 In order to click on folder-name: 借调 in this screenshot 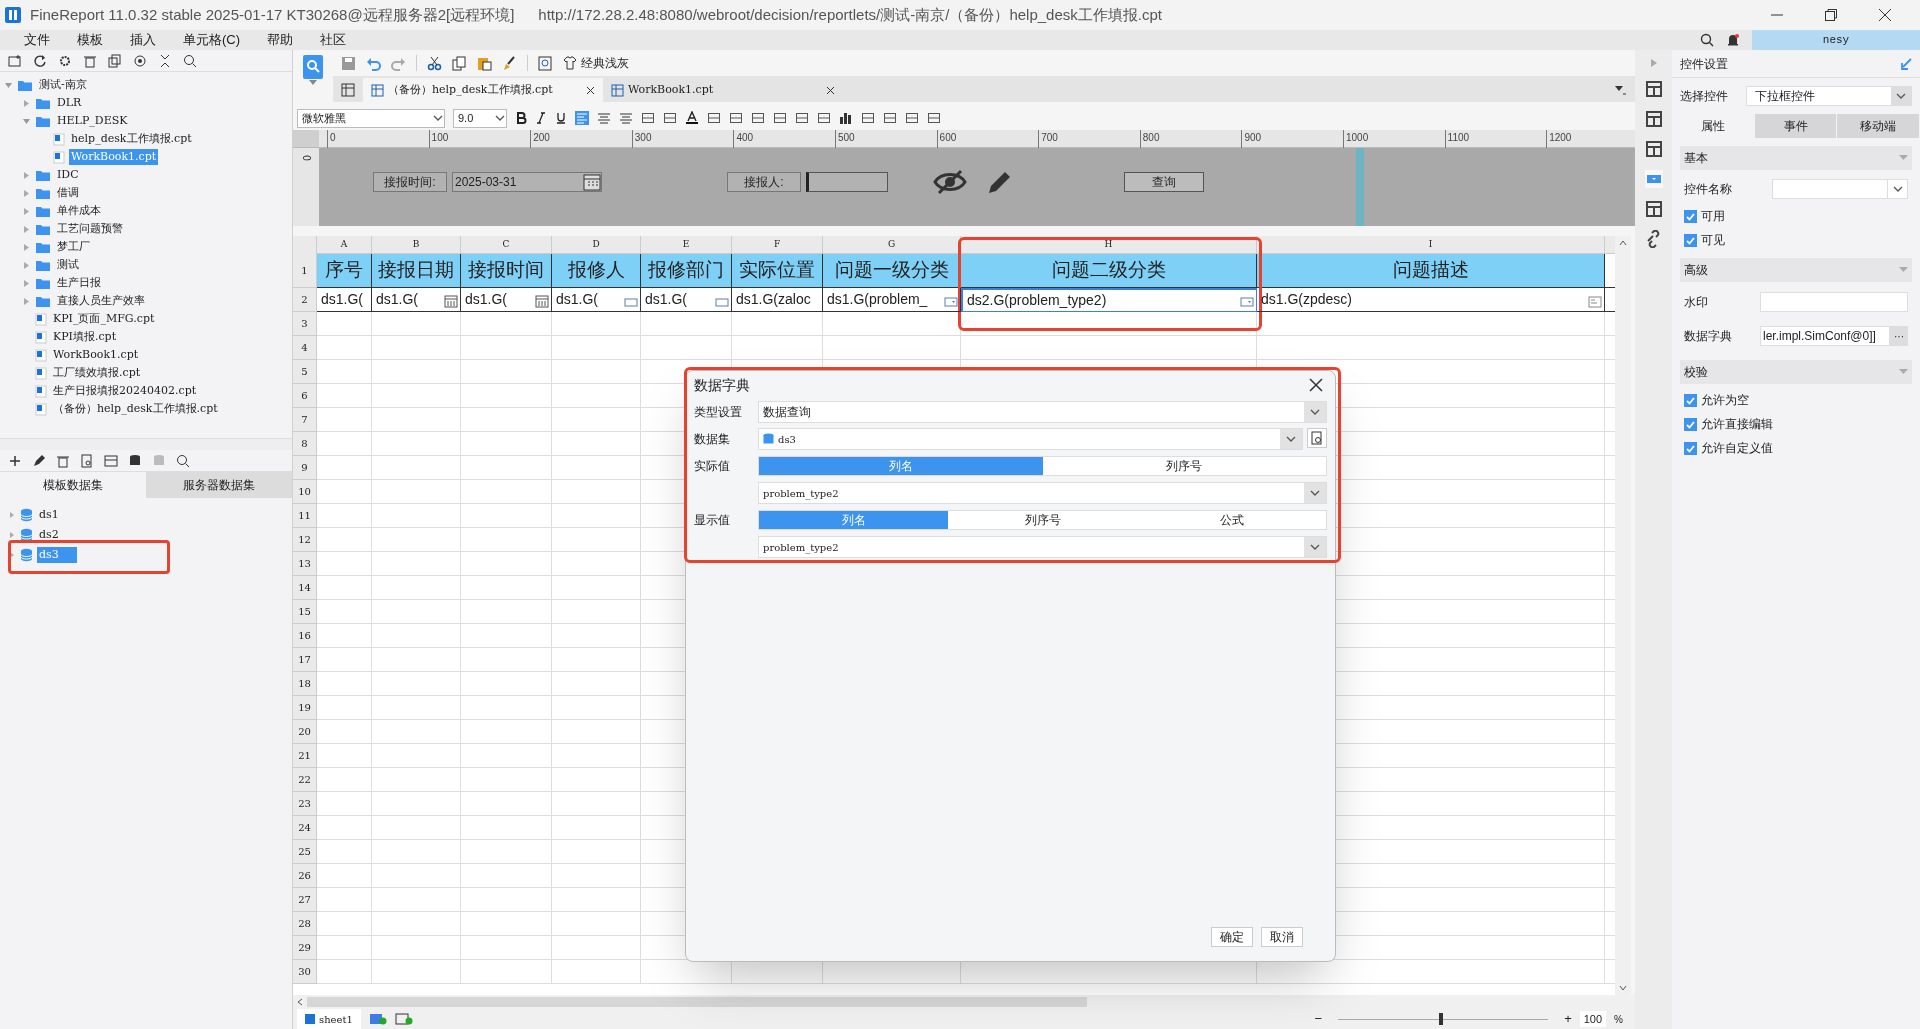, I will do `click(68, 193)`.